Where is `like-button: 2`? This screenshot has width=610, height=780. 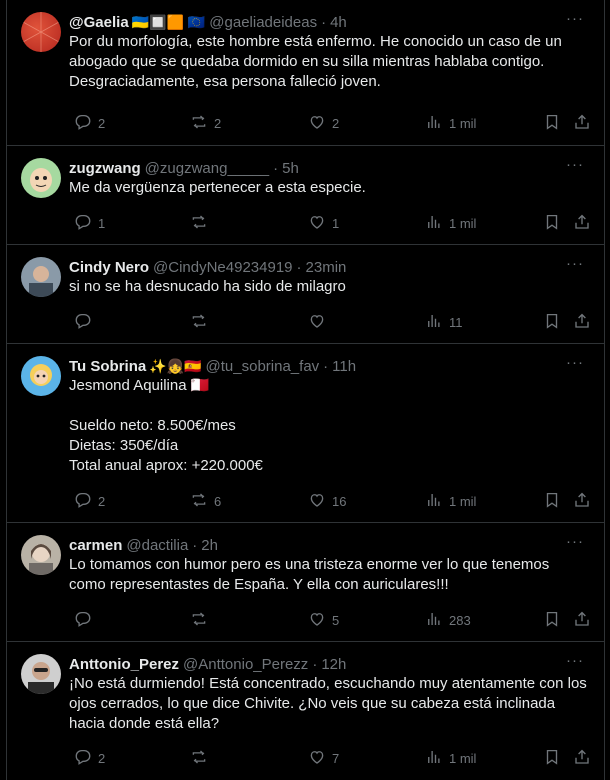
like-button: 2 is located at coordinates (323, 123).